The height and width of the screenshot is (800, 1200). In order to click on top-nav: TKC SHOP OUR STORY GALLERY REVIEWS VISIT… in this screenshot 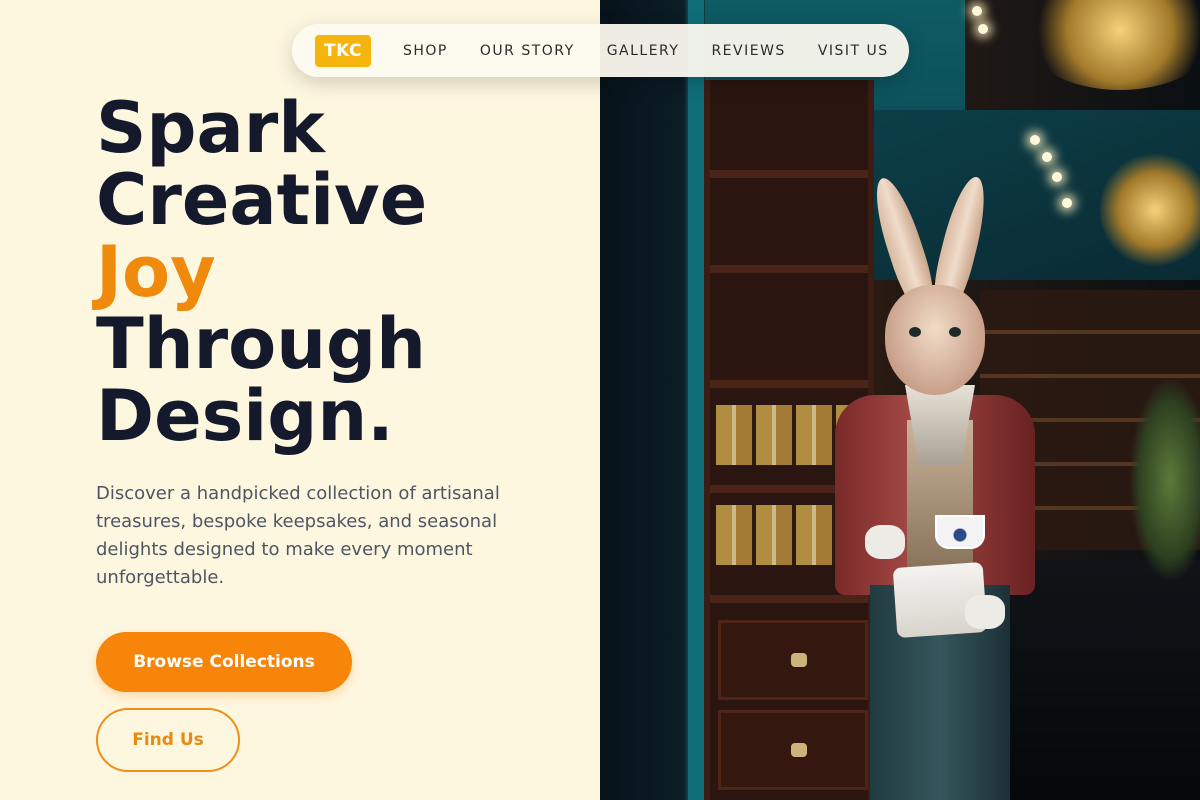, I will do `click(600, 50)`.